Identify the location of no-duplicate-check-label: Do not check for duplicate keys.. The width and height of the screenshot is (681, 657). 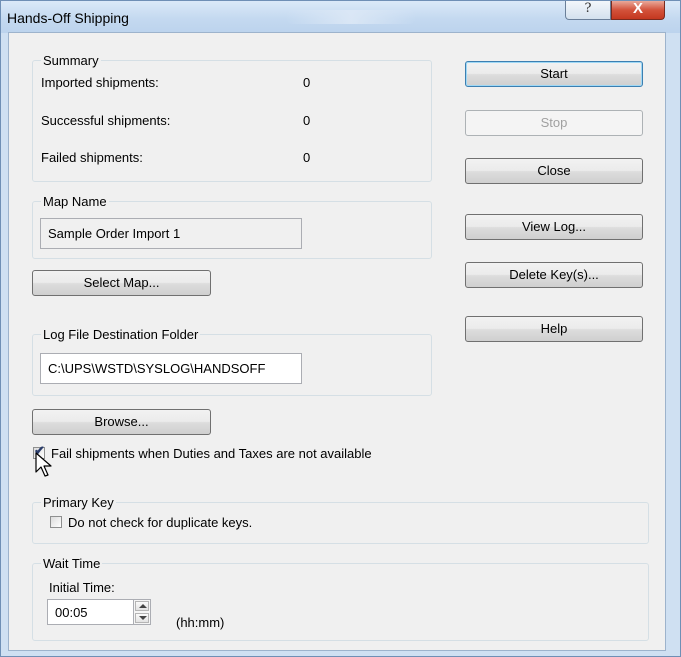
(160, 522).